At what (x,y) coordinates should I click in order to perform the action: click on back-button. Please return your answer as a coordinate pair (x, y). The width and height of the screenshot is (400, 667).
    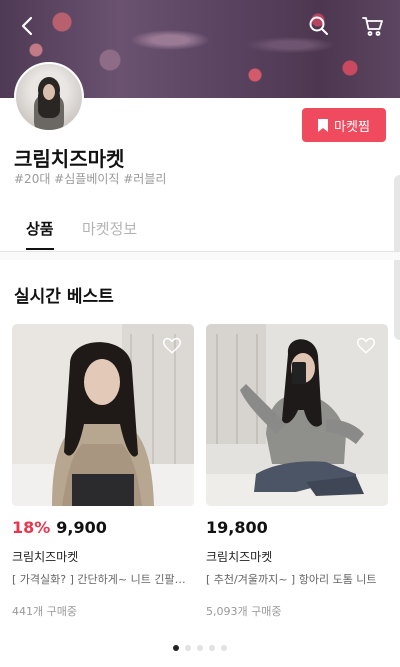
    Looking at the image, I should click on (28, 26).